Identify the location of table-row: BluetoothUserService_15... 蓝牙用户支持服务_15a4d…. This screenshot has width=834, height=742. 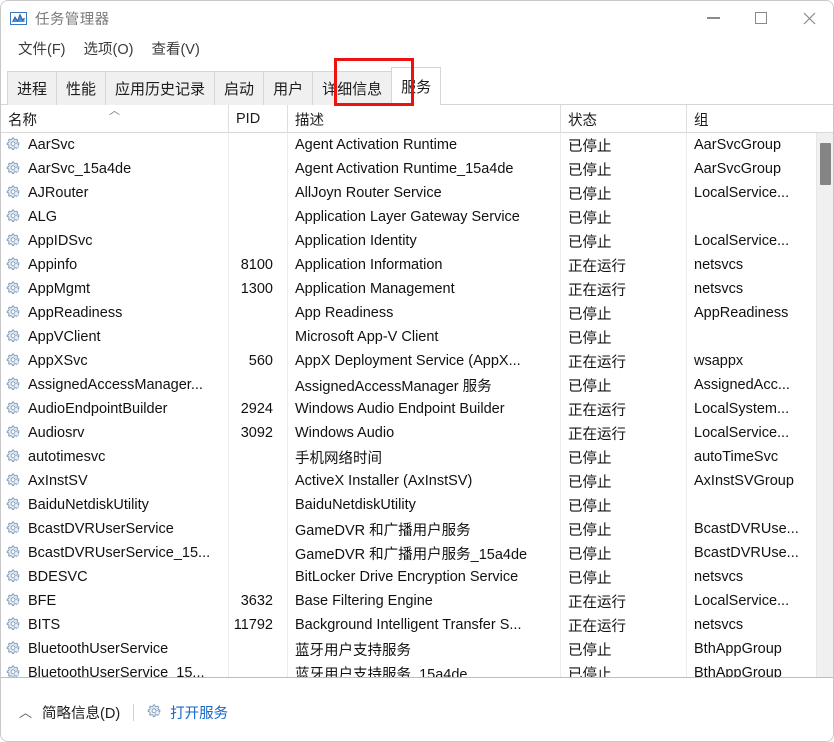
(417, 669).